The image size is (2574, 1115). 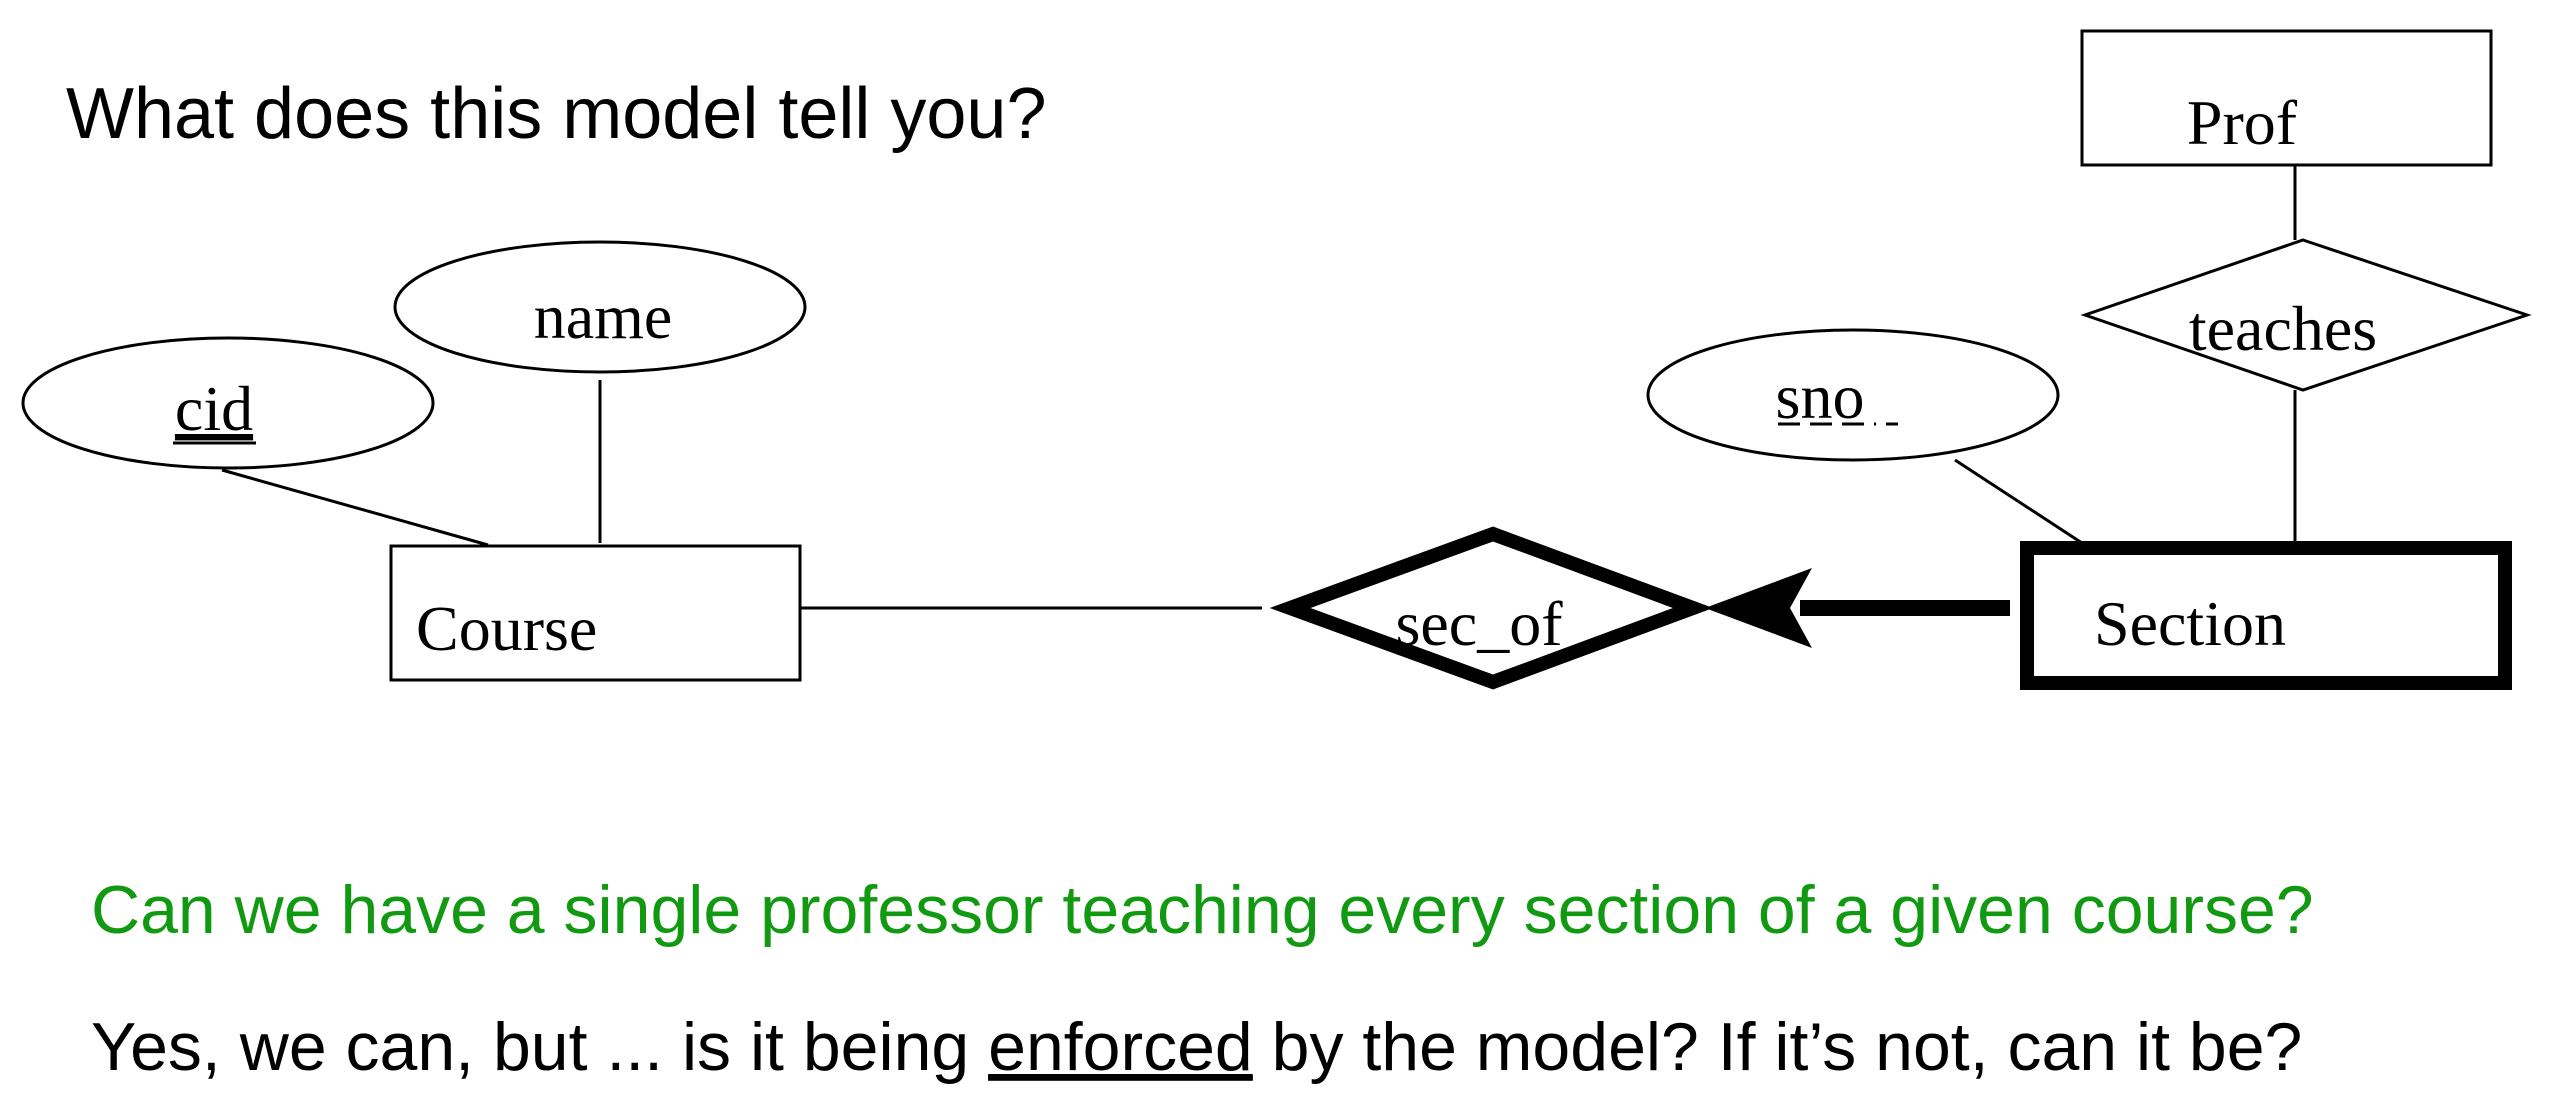 I want to click on entity-course-label: Course, so click(x=506, y=628).